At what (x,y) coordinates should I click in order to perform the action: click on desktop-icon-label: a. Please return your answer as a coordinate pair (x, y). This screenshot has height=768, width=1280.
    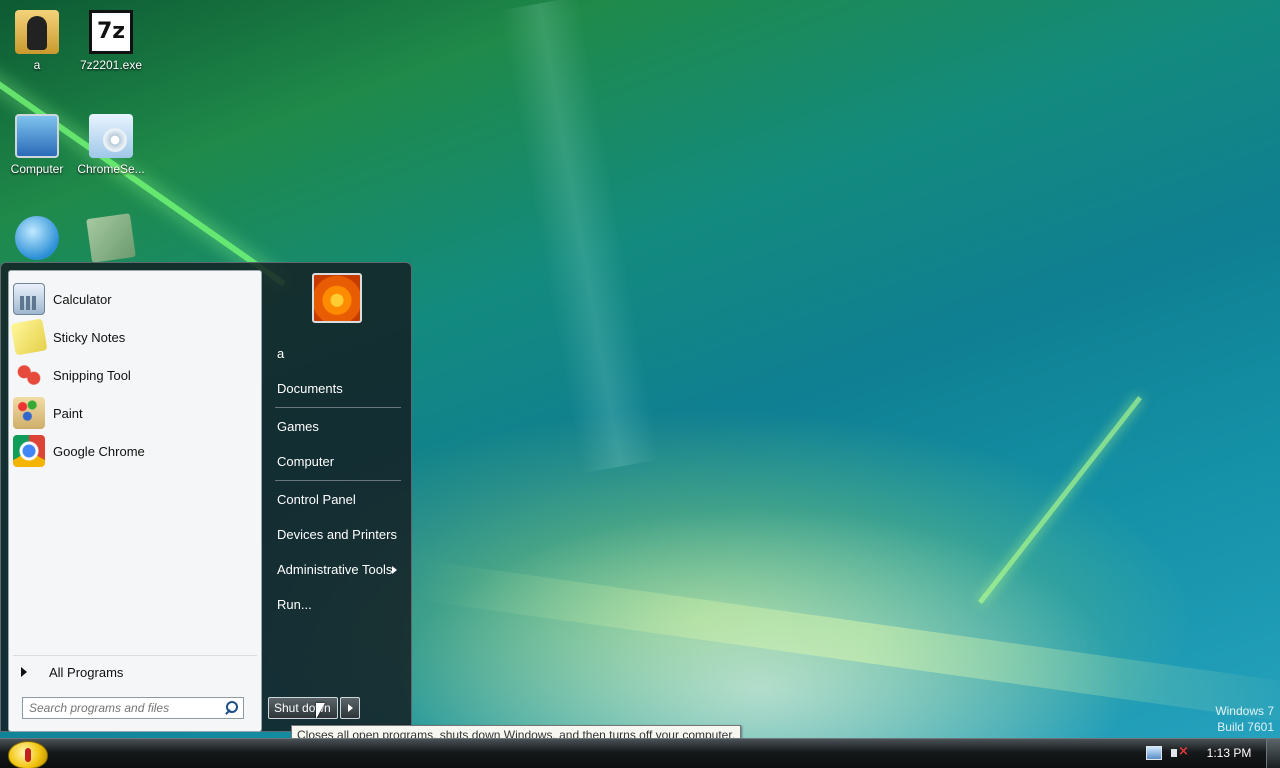
    Looking at the image, I should click on (37, 65).